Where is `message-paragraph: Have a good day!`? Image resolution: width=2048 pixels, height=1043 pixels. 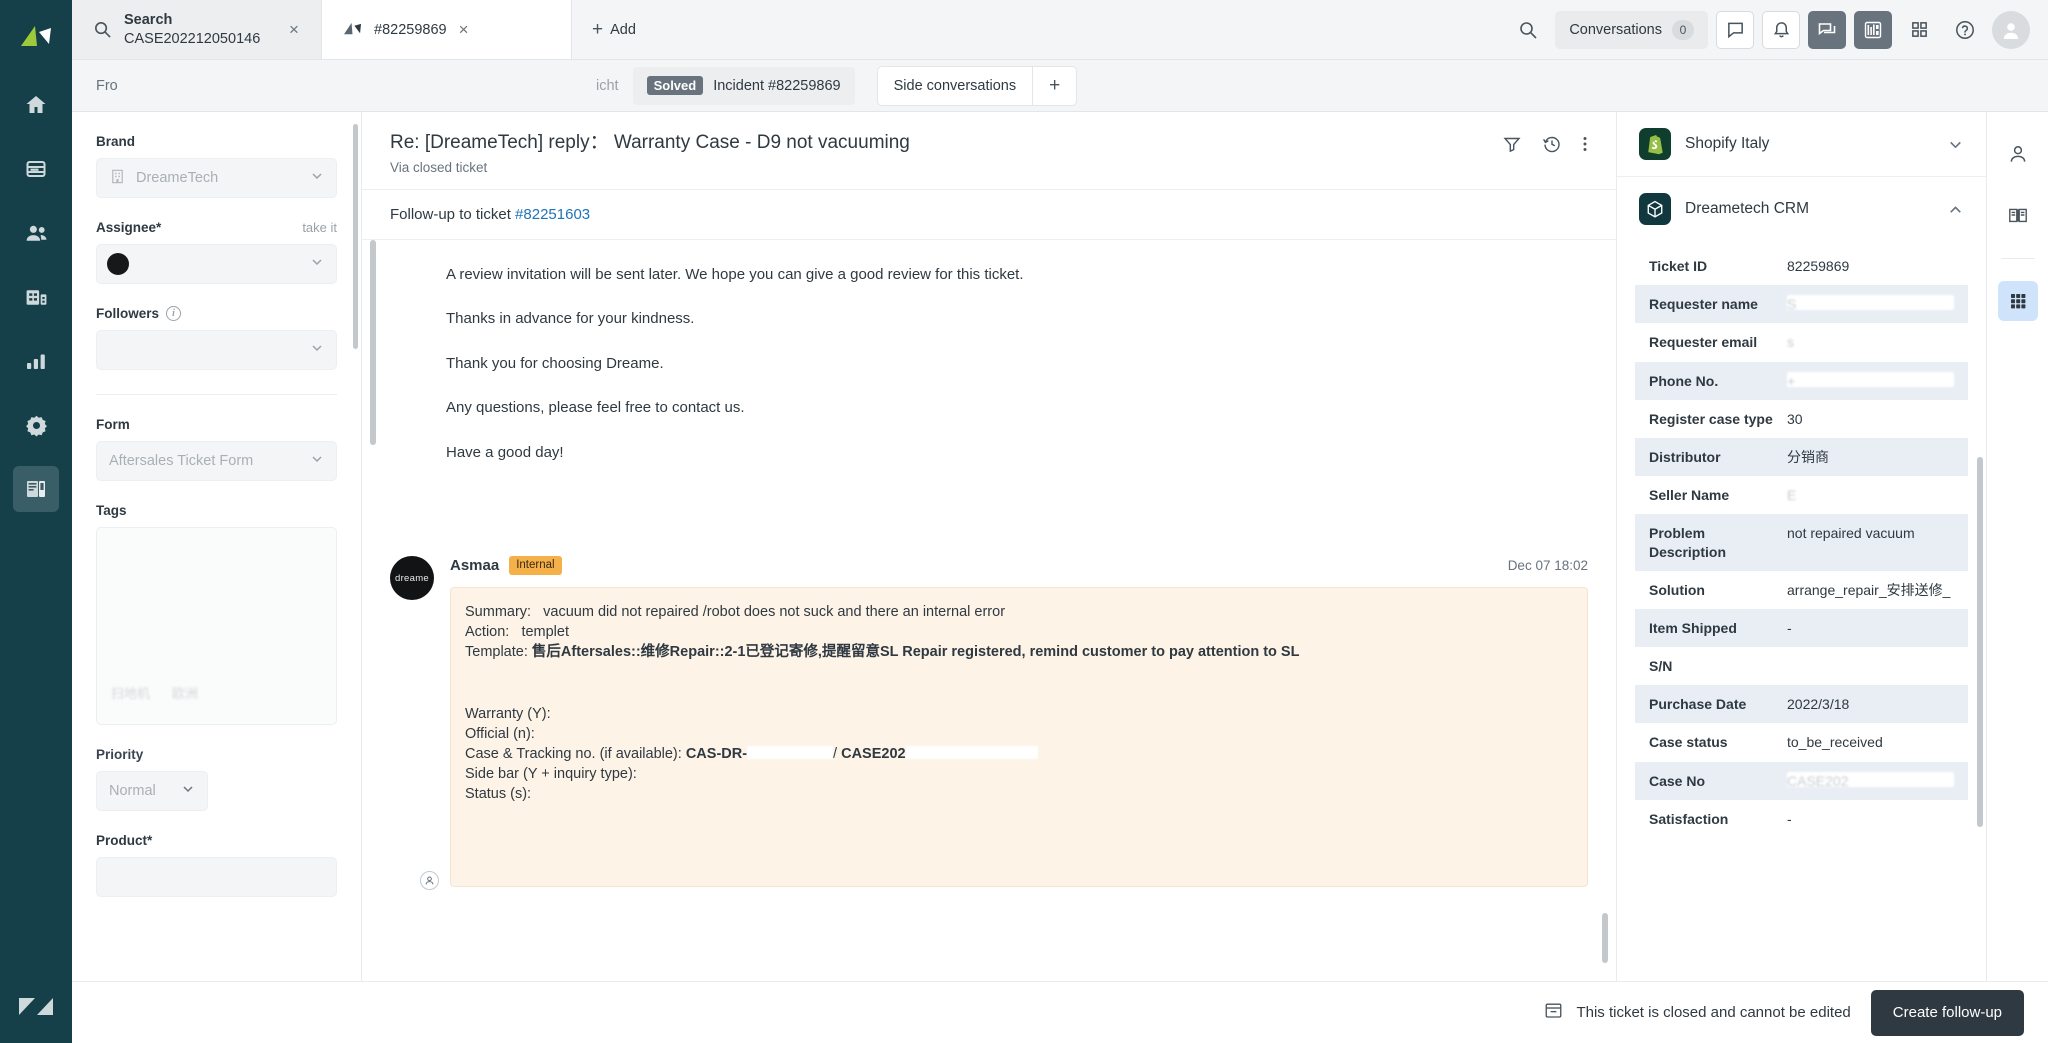 message-paragraph: Have a good day! is located at coordinates (505, 452).